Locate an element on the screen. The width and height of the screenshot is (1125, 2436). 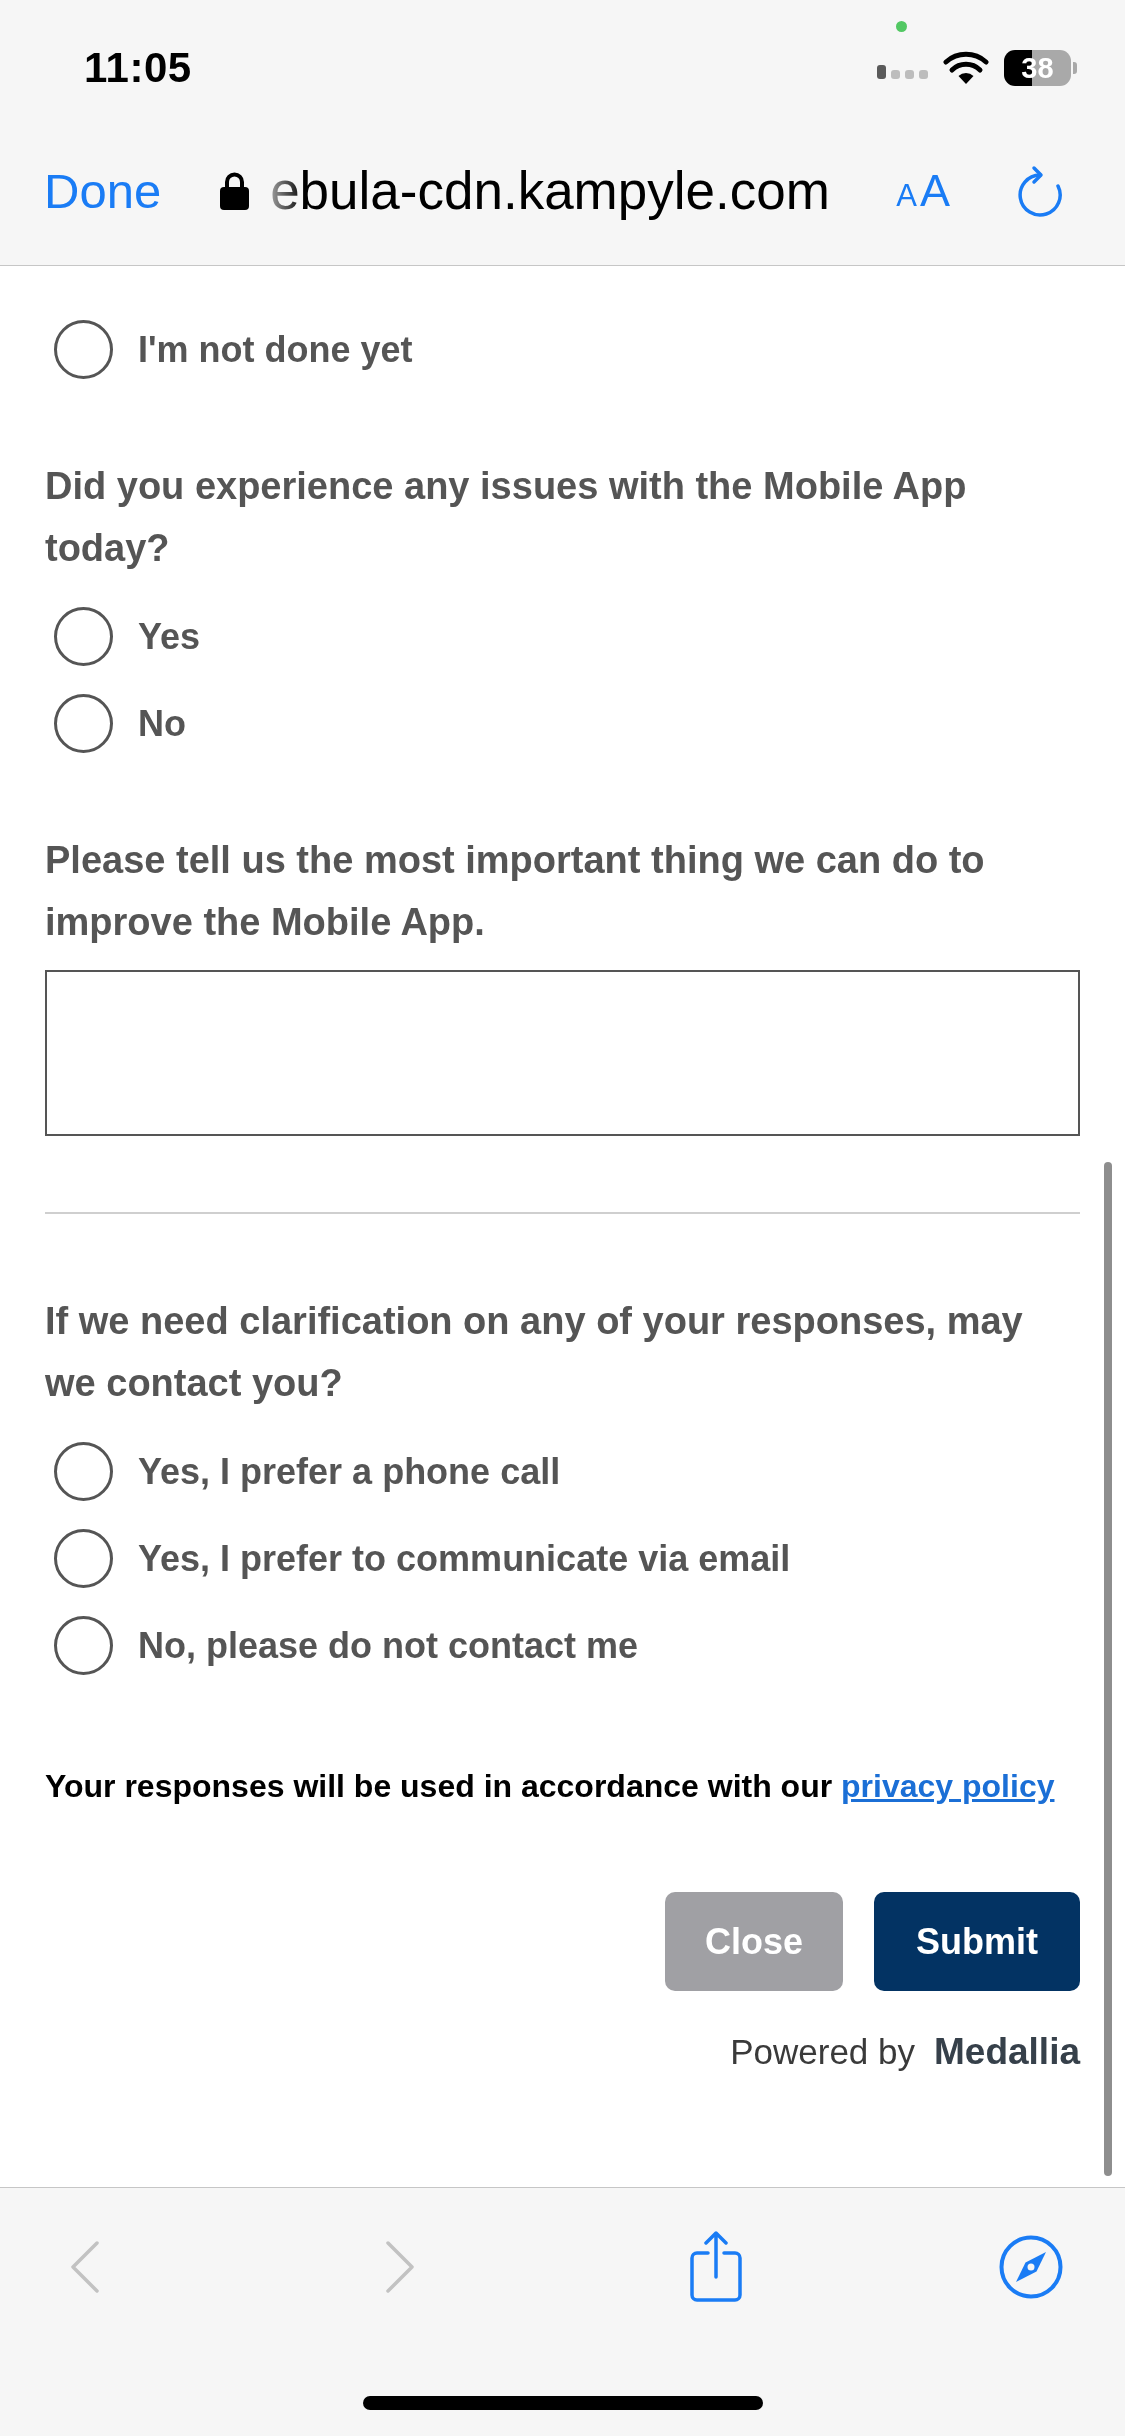
question-text: Did you experience any issues with the Mobile App today? is located at coordinates (506, 517).